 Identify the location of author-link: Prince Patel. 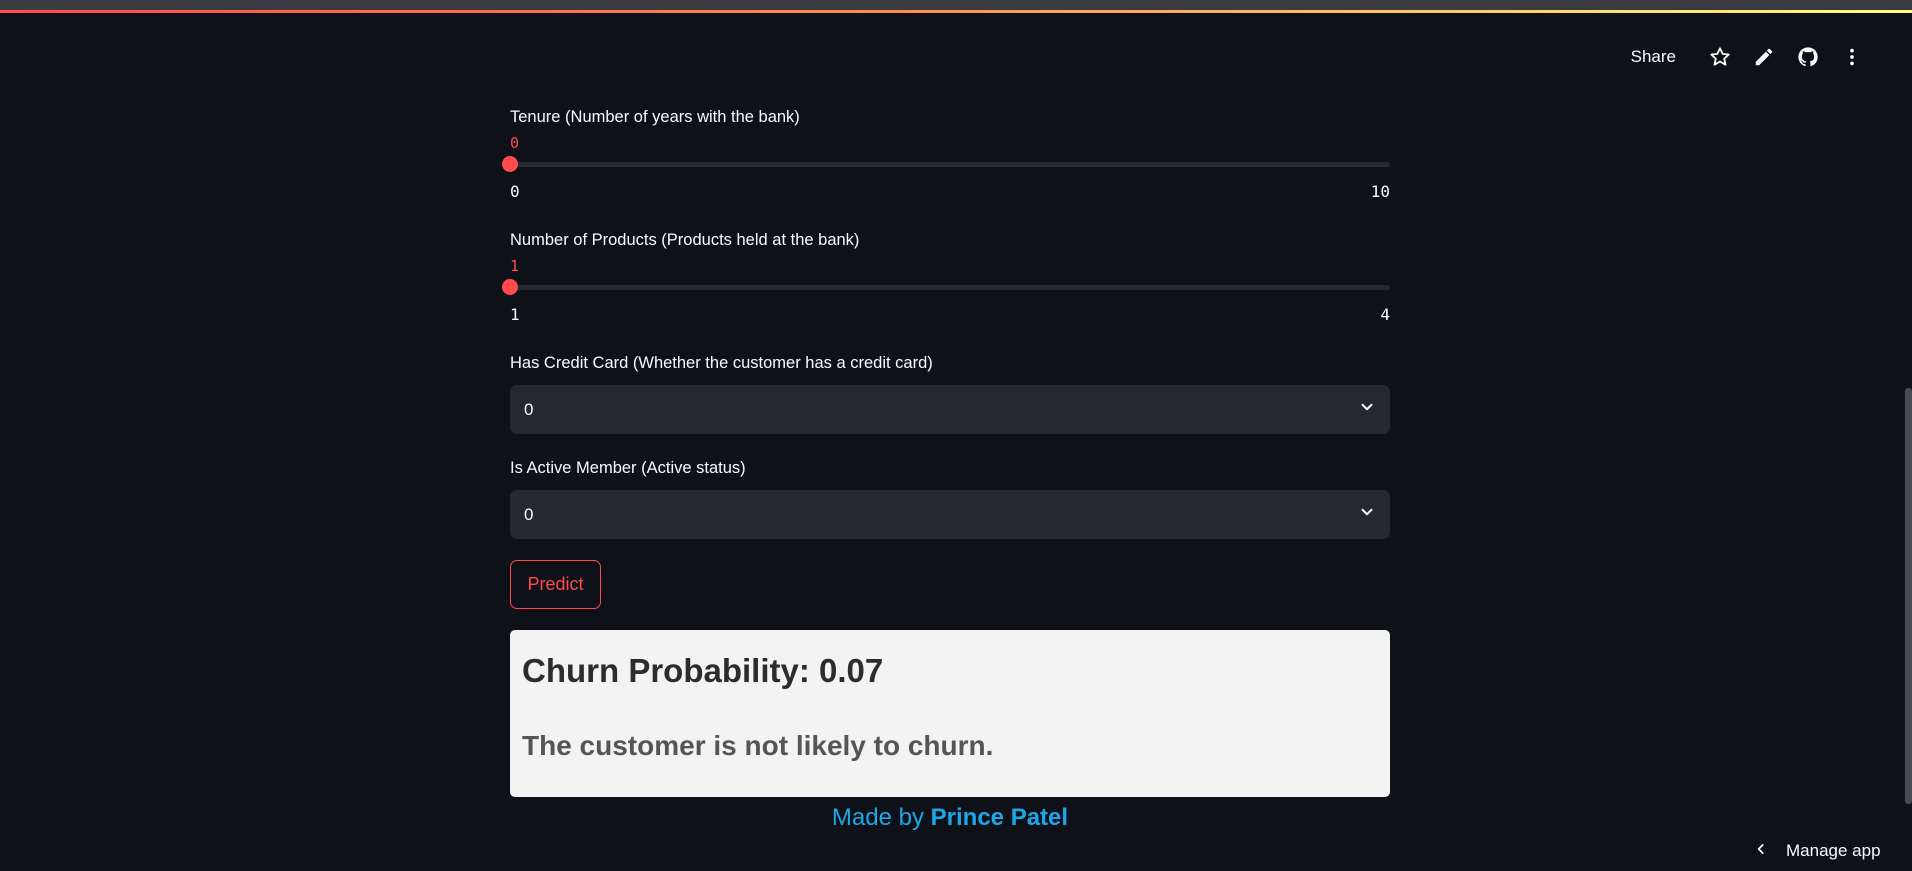
(999, 817).